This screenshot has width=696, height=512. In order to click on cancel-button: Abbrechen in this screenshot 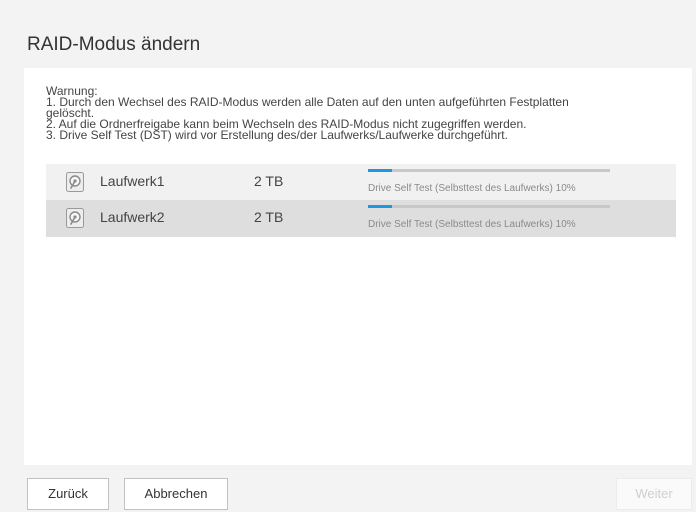, I will do `click(176, 494)`.